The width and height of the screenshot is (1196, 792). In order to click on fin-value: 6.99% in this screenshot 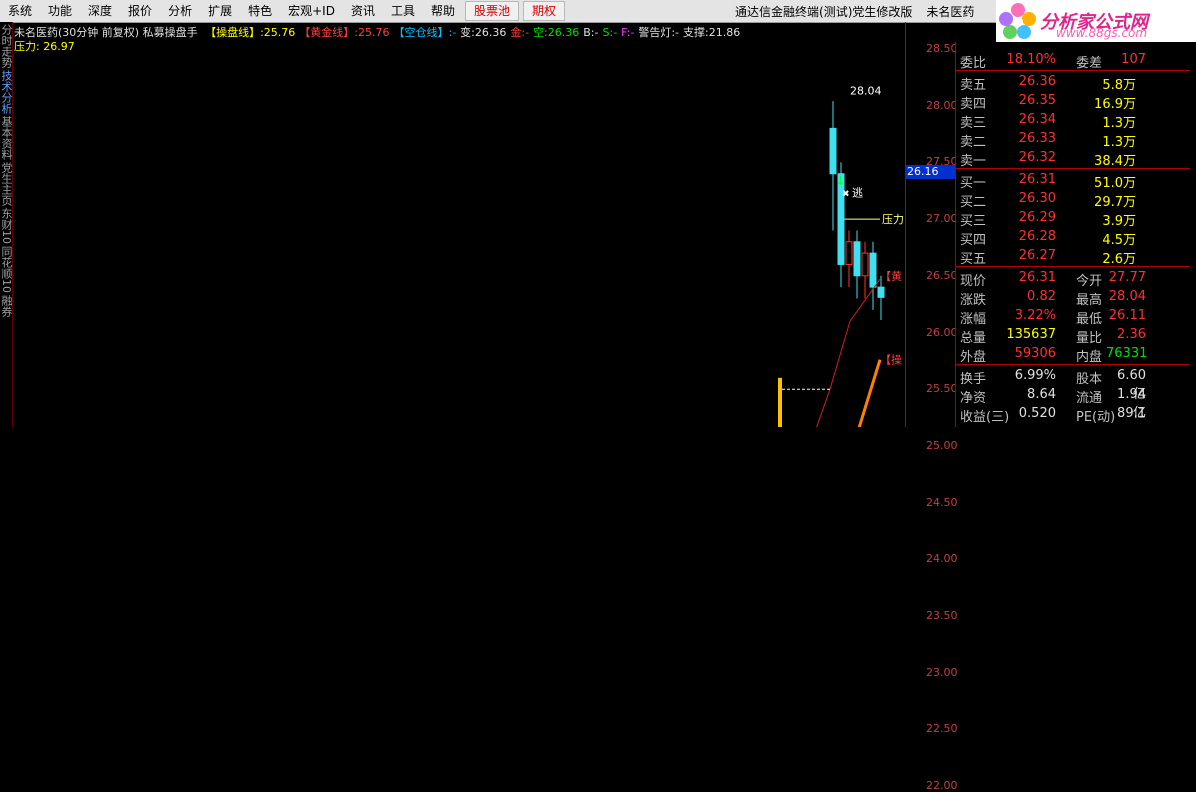, I will do `click(1035, 375)`.